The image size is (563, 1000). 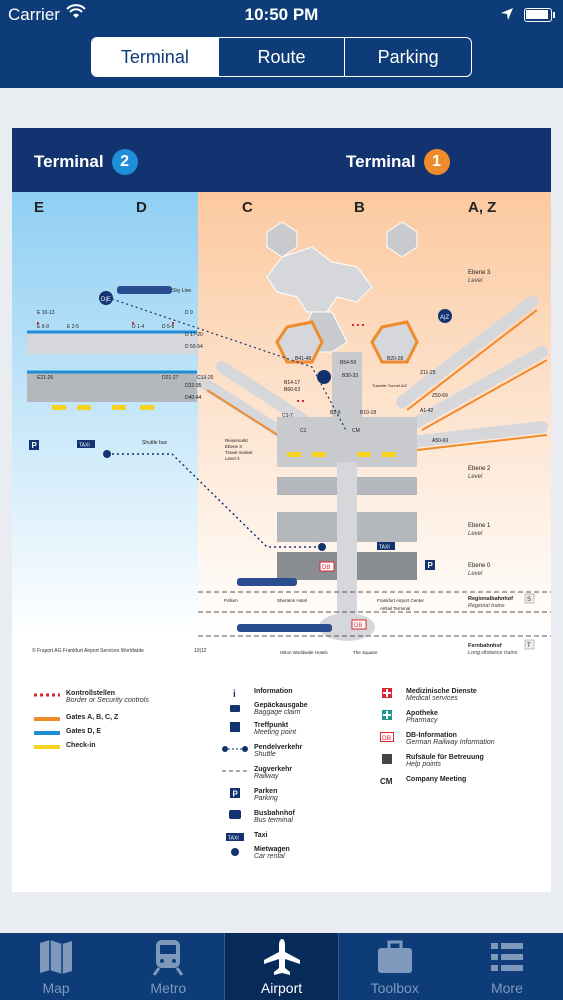 What do you see at coordinates (235, 837) in the screenshot?
I see `taxi-icon: TAXI` at bounding box center [235, 837].